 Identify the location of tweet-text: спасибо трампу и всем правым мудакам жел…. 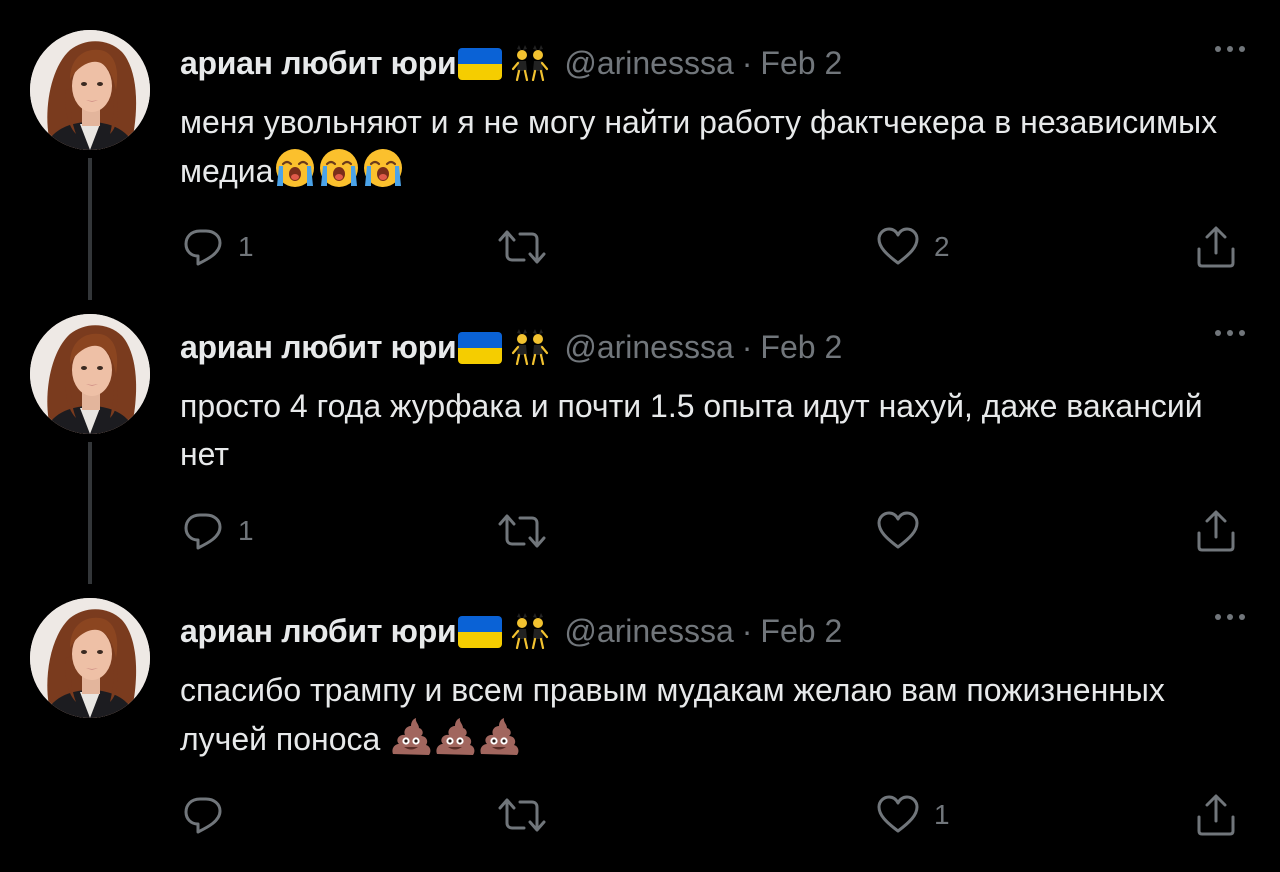
(705, 718).